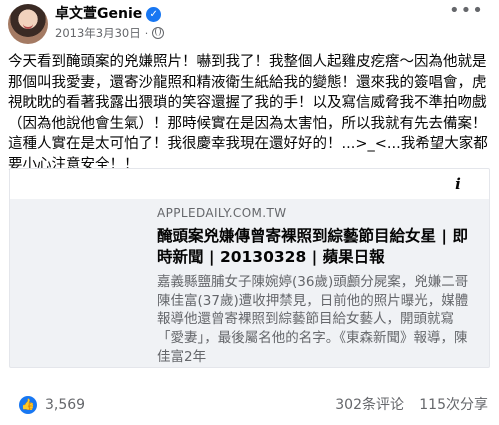  What do you see at coordinates (98, 14) in the screenshot?
I see `author-name: 卓文萱Genie` at bounding box center [98, 14].